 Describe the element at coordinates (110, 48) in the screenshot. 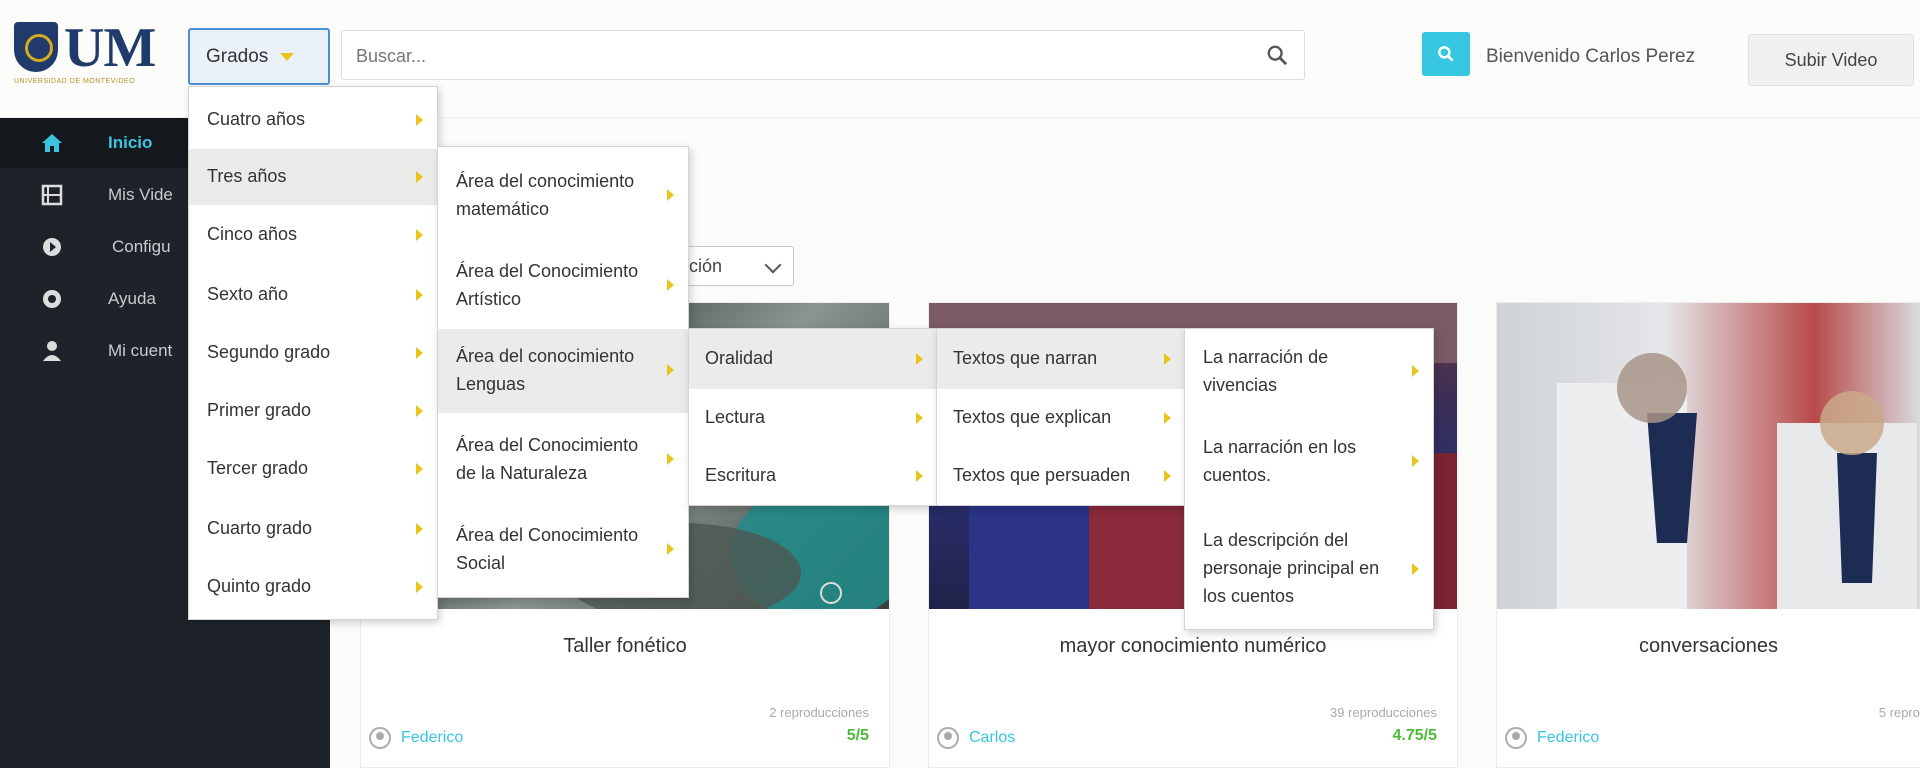

I see `logo-text: UM` at that location.